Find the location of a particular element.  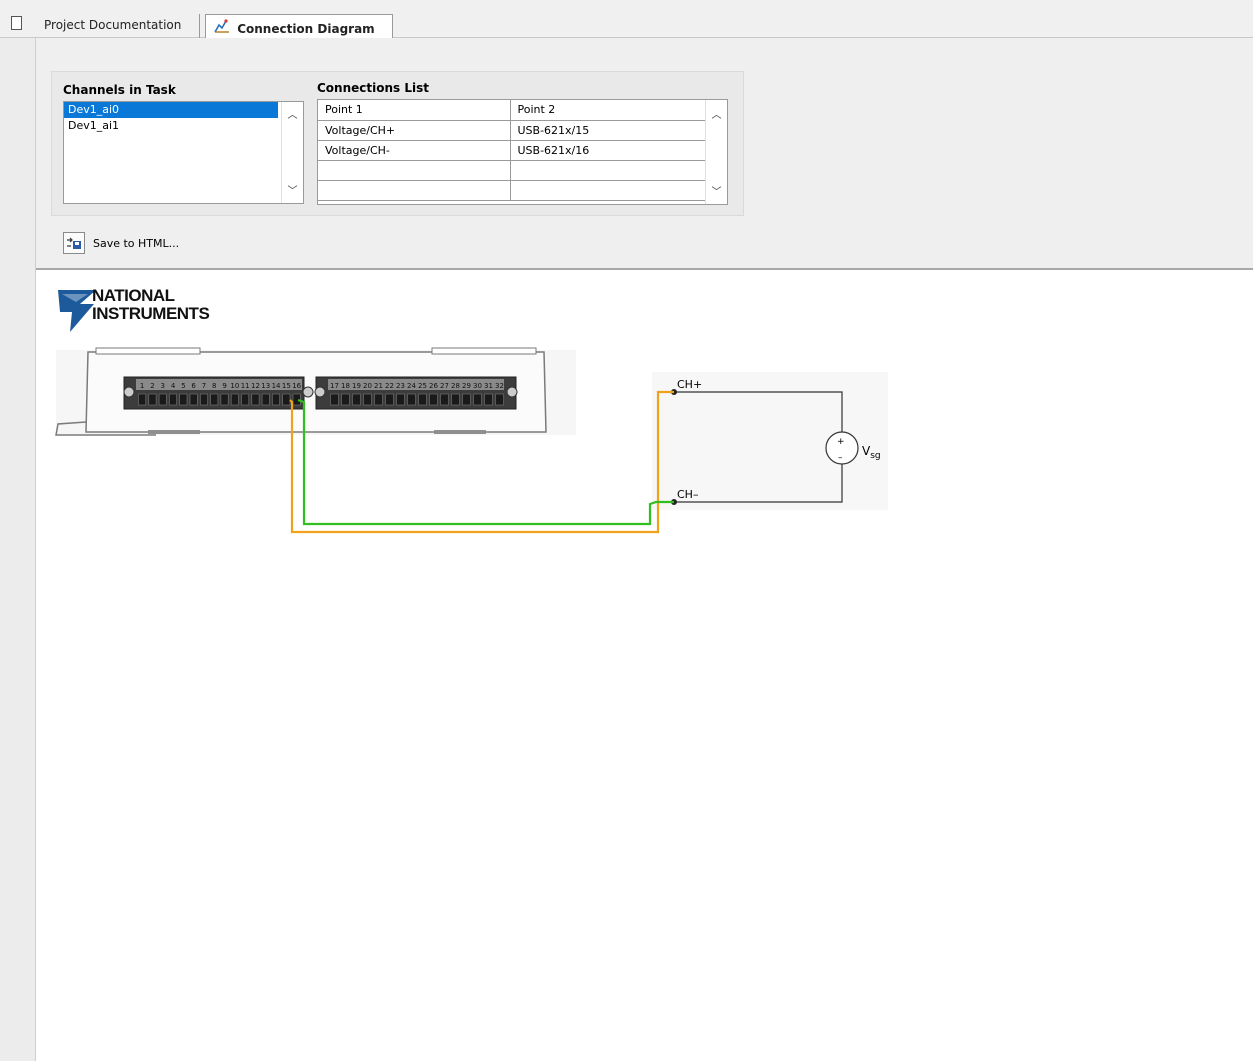

connections-list-label: Connections List is located at coordinates (373, 88).